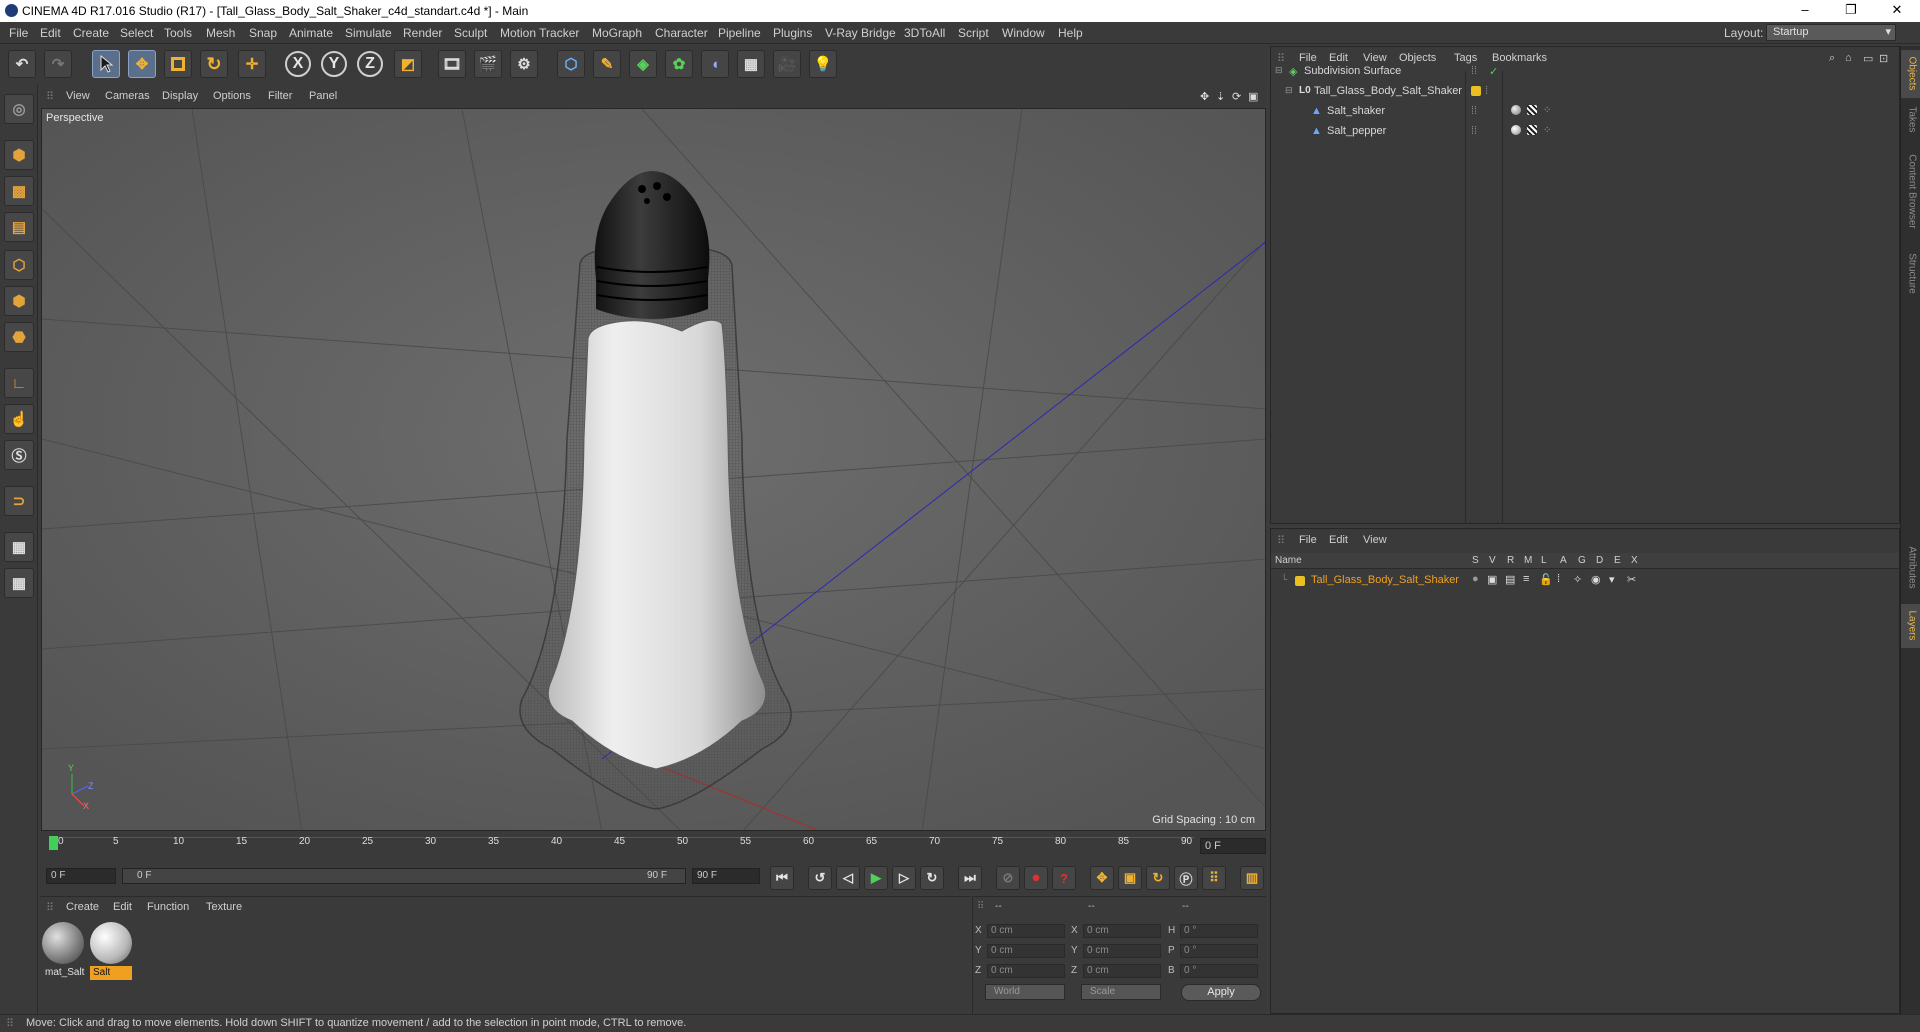 The width and height of the screenshot is (1920, 1032). Describe the element at coordinates (1910, 192) in the screenshot. I see `tab-content-browser: Content Browser` at that location.